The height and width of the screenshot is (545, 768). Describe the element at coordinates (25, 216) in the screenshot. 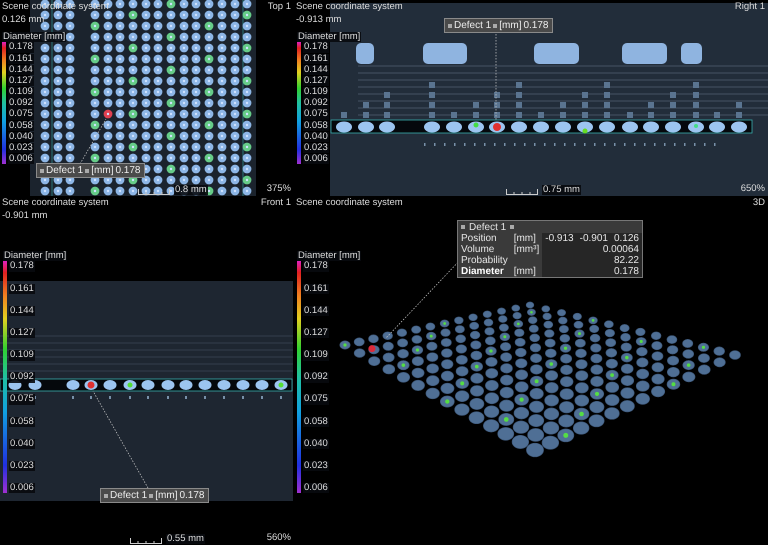

I see `slice-offset: -0.901 mm` at that location.